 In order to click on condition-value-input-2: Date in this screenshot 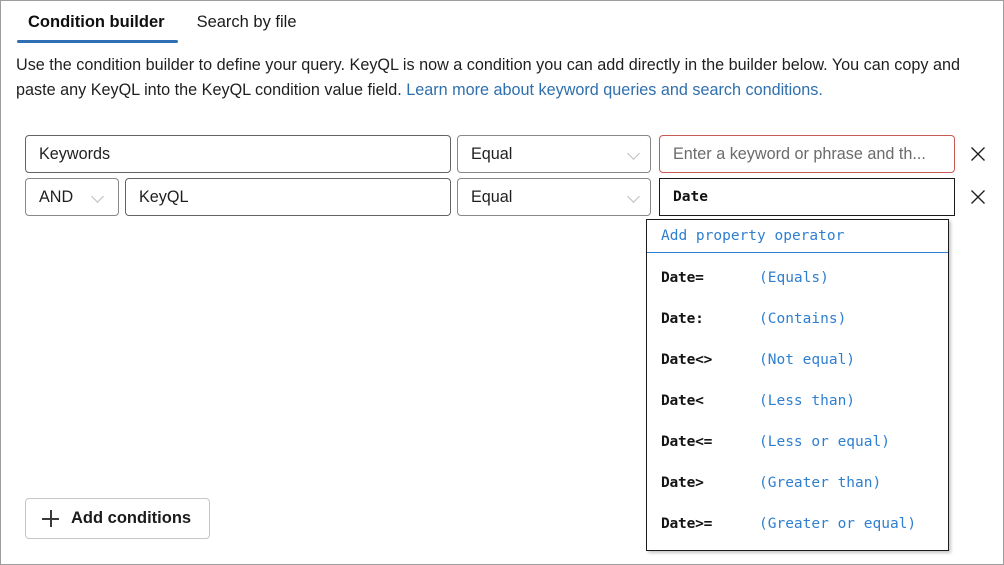, I will do `click(807, 197)`.